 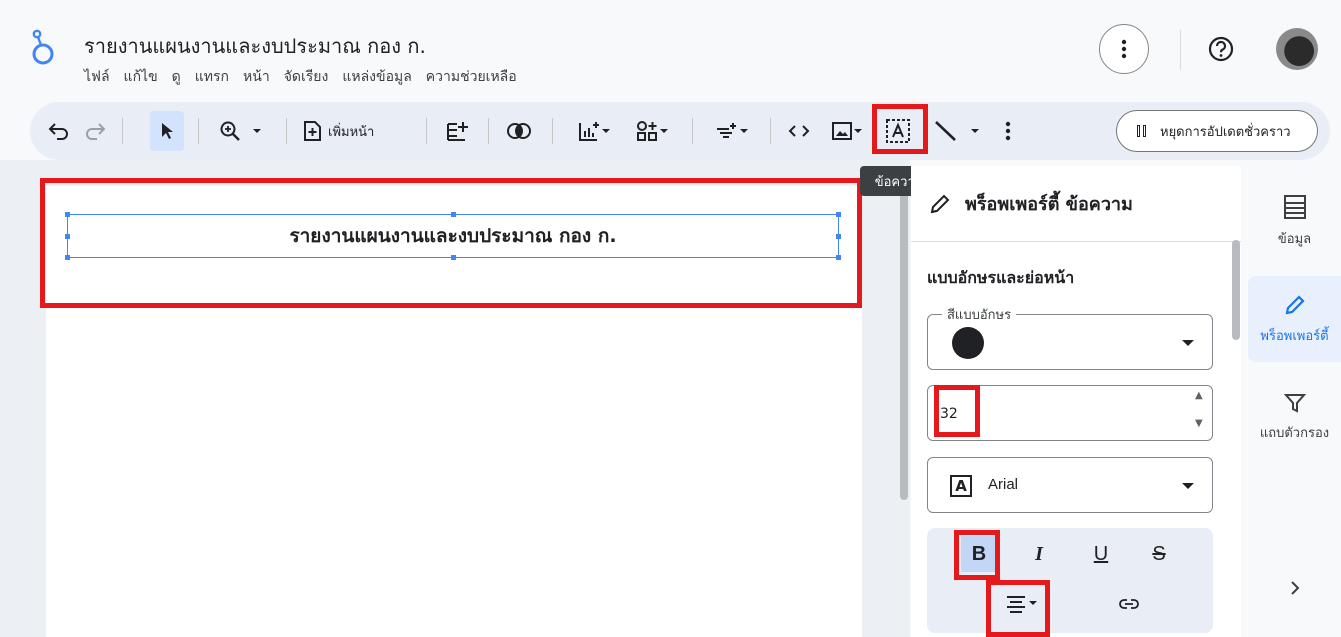 What do you see at coordinates (97, 77) in the screenshot?
I see `menu-file: ไฟล์` at bounding box center [97, 77].